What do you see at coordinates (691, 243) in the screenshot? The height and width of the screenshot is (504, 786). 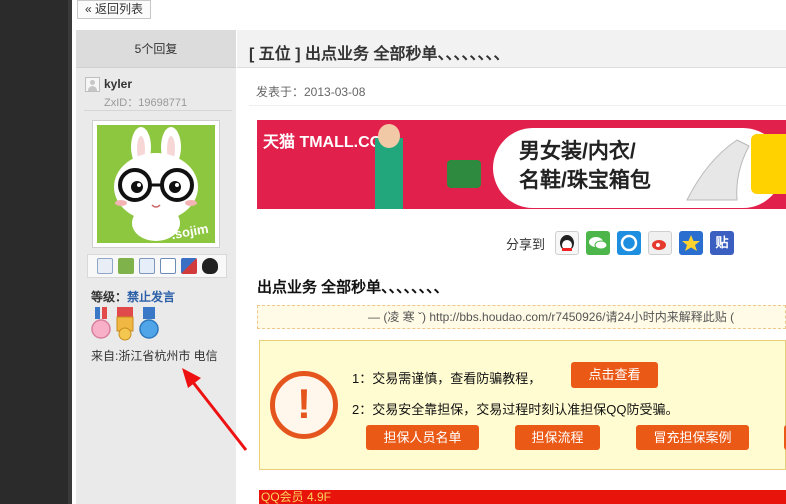 I see `favorite-icon` at bounding box center [691, 243].